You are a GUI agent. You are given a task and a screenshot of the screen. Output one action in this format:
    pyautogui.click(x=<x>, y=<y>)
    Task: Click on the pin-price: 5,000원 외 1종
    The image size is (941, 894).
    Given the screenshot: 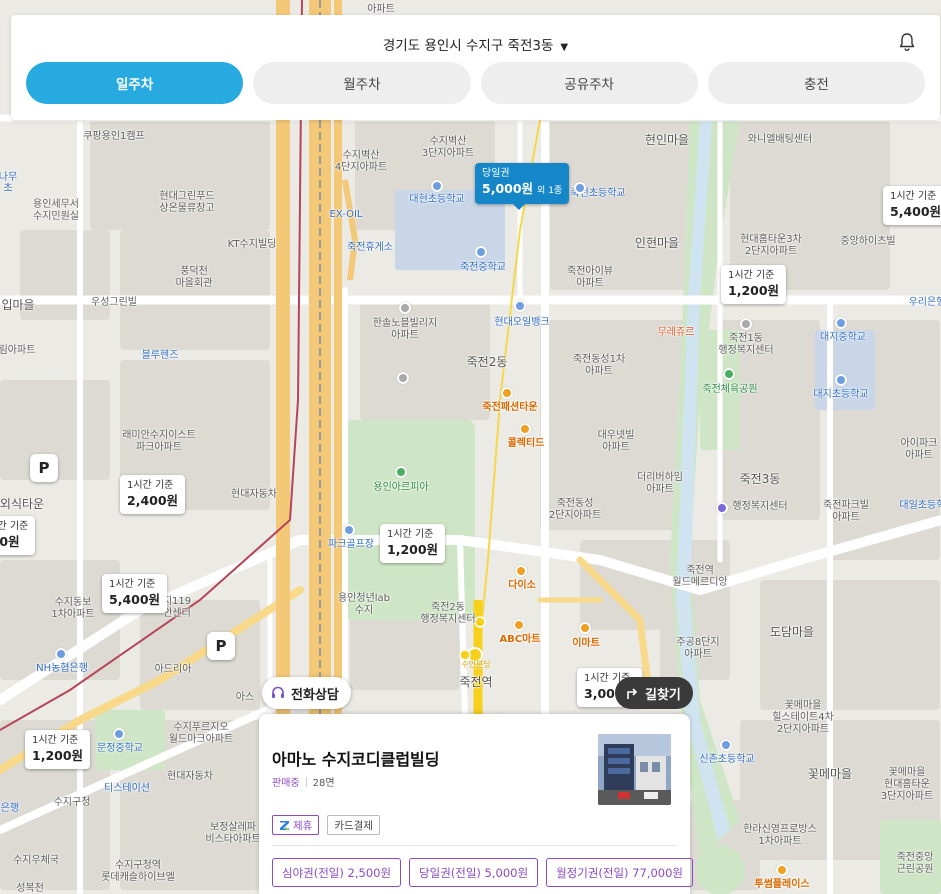 What is the action you would take?
    pyautogui.click(x=522, y=188)
    